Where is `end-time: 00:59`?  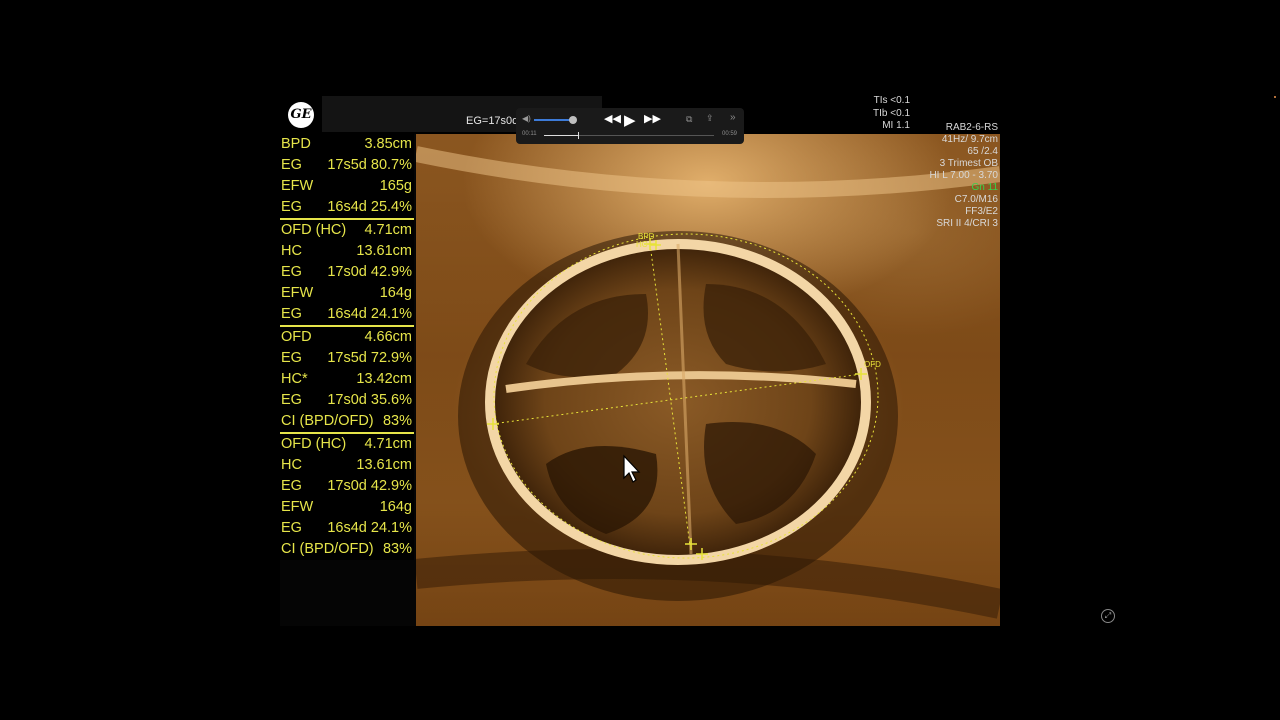
end-time: 00:59 is located at coordinates (730, 134).